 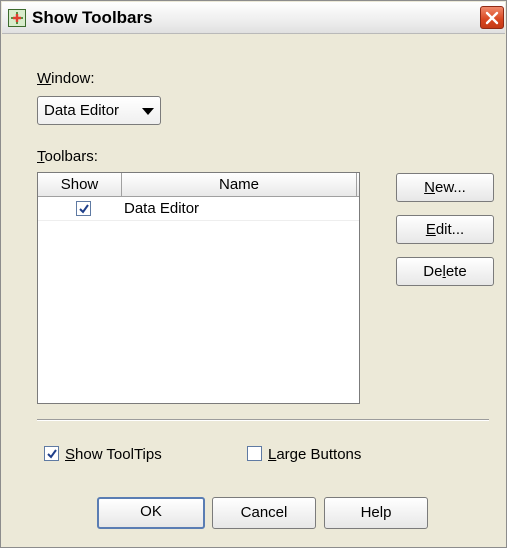 What do you see at coordinates (254, 453) in the screenshot?
I see `large-buttons-checkbox` at bounding box center [254, 453].